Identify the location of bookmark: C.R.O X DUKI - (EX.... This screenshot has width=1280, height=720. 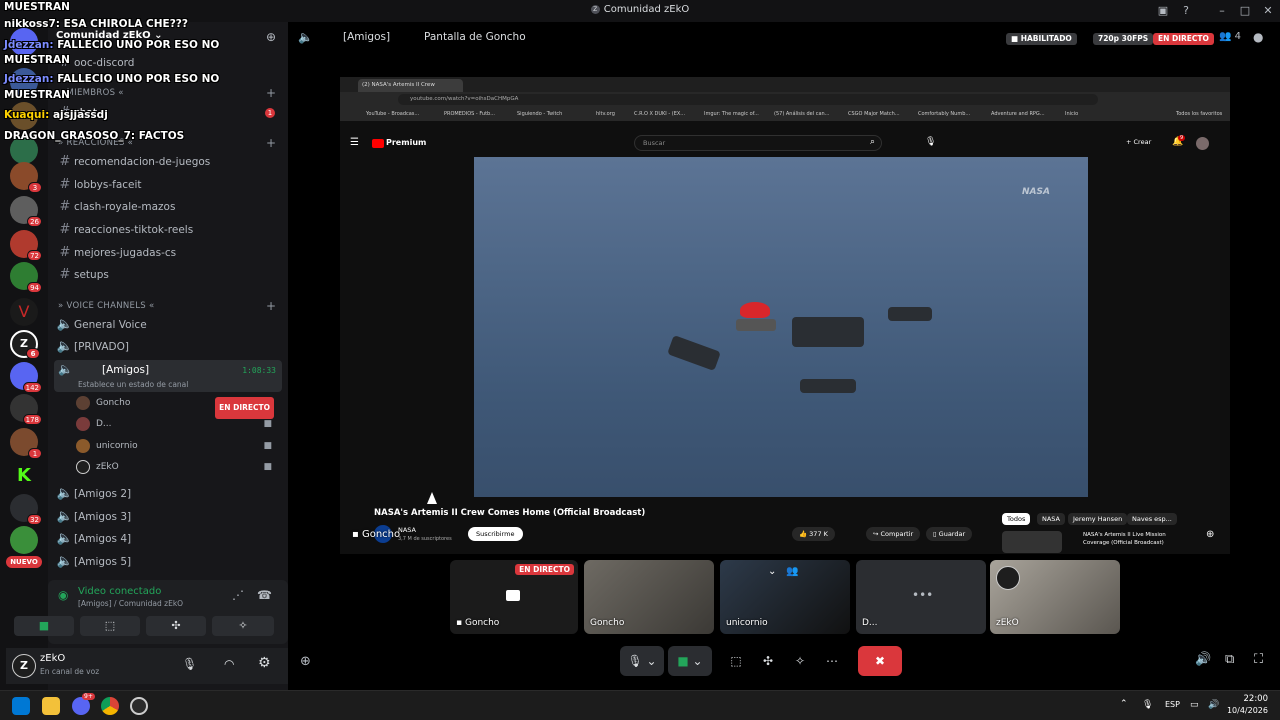
(659, 114).